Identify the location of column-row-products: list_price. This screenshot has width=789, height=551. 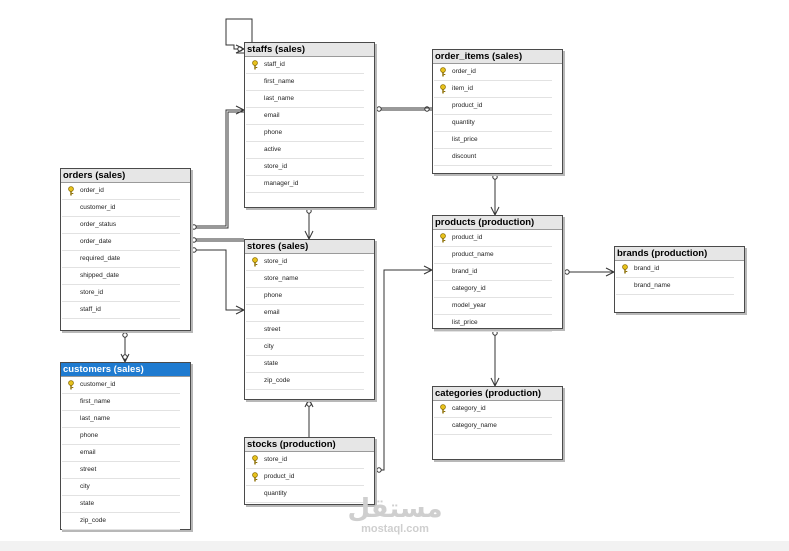
(493, 323).